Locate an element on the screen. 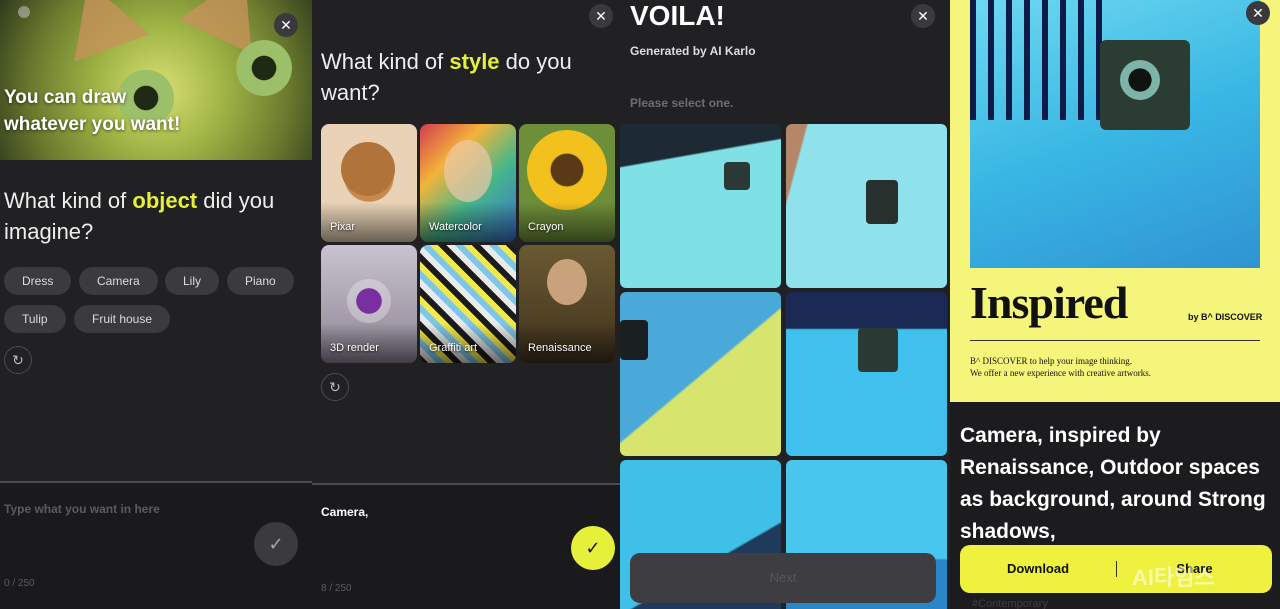 The width and height of the screenshot is (1280, 609). result-subtitle: Generated by AI Karlo is located at coordinates (693, 51).